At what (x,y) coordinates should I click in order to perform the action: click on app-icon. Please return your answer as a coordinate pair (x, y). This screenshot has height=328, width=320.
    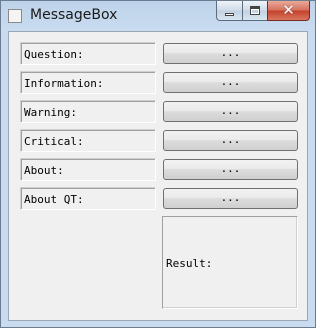
    Looking at the image, I should click on (15, 16).